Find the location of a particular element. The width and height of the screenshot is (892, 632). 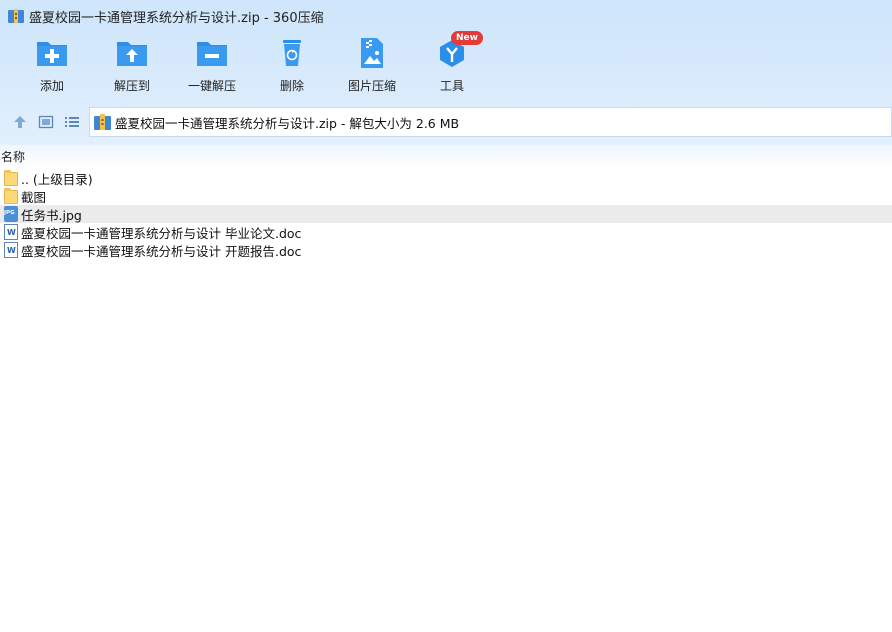

toolbar: 添加 解压到 一键解压 删除 图片压缩 New 工具 is located at coordinates (446, 64).